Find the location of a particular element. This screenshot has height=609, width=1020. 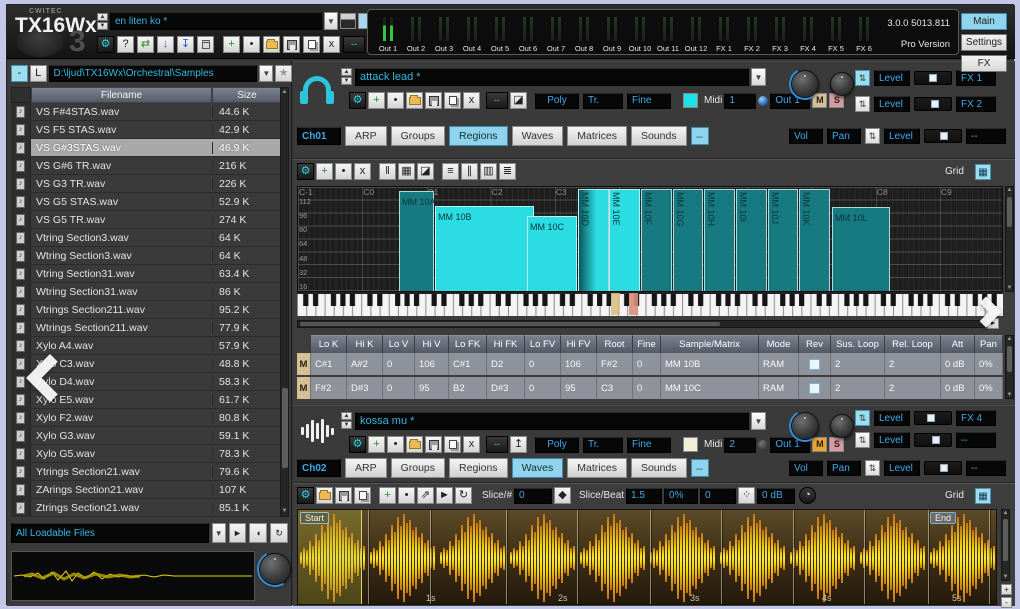

wave-folder-icon is located at coordinates (324, 495).